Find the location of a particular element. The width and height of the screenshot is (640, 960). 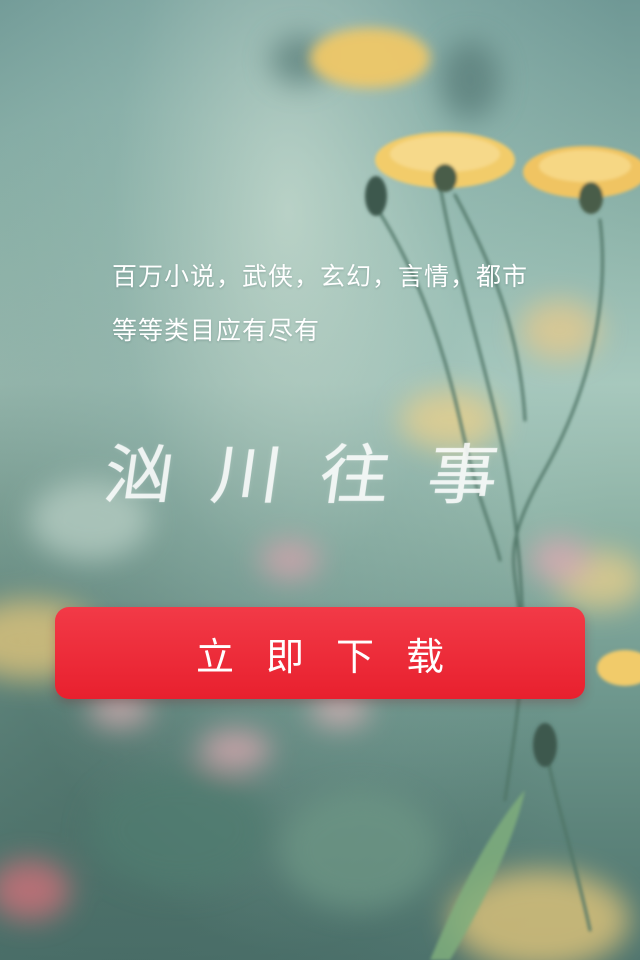

headline-text: 百万小说，武侠，玄幻，言情，都市 等等类目应有尽有 is located at coordinates (362, 304).